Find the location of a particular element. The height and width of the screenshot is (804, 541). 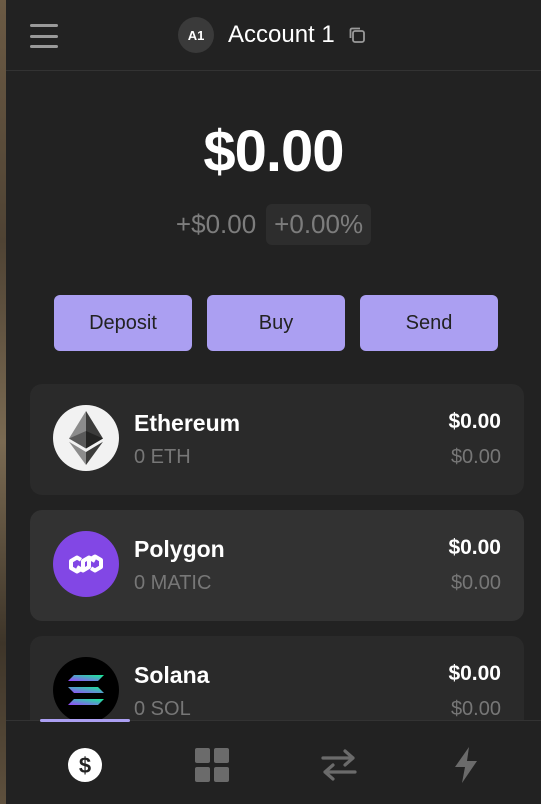

token-name: Ethereum is located at coordinates (187, 423).